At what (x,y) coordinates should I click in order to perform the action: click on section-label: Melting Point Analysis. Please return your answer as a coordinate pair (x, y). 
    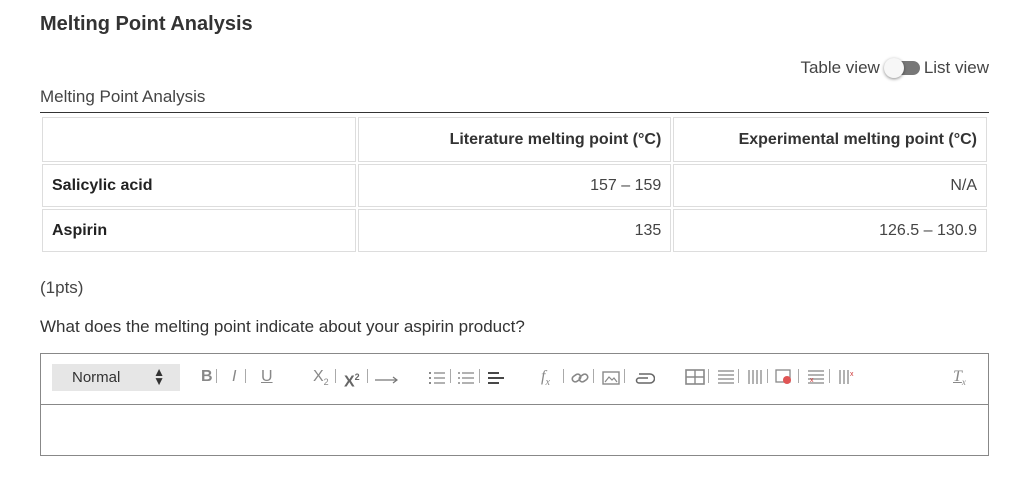
    Looking at the image, I should click on (123, 96).